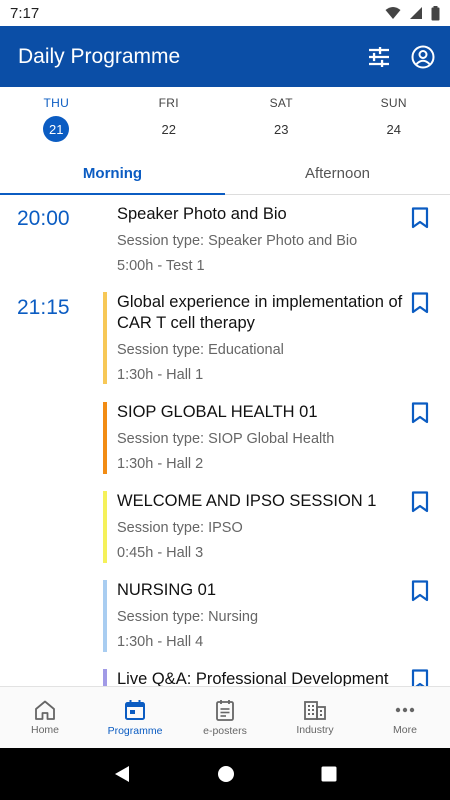  Describe the element at coordinates (416, 13) in the screenshot. I see `cellular-icon` at that location.